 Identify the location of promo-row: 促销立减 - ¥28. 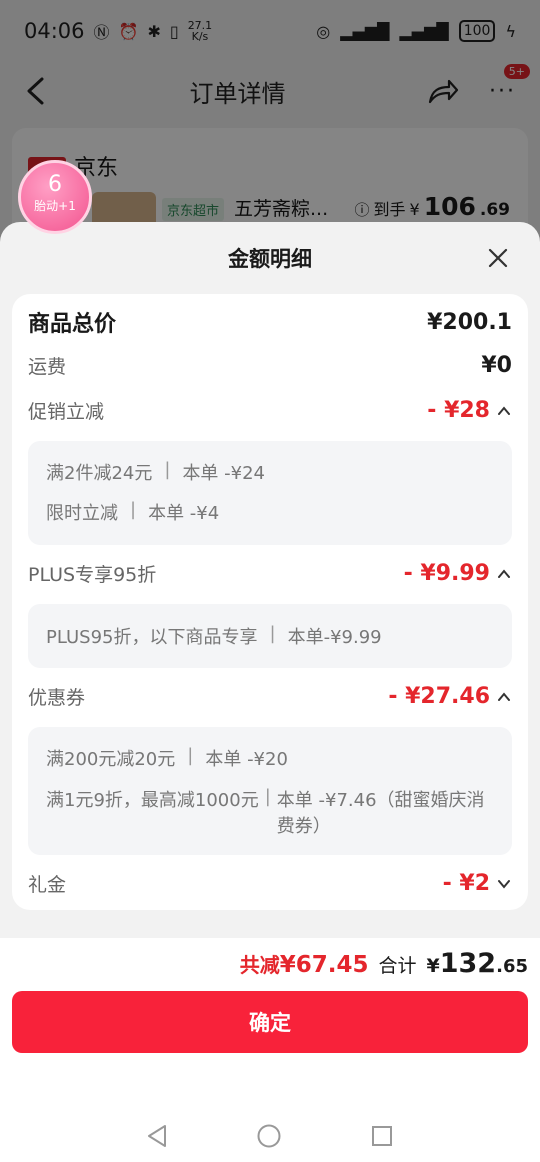
(270, 410).